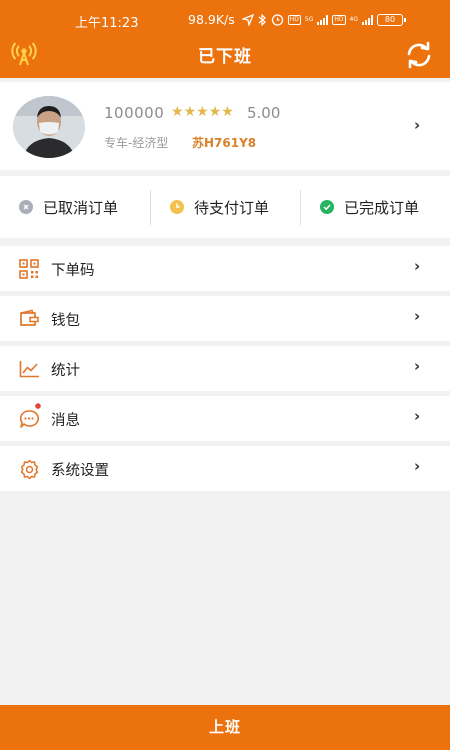  Describe the element at coordinates (382, 207) in the screenshot. I see `completed-orders-label: 已完成订单` at that location.